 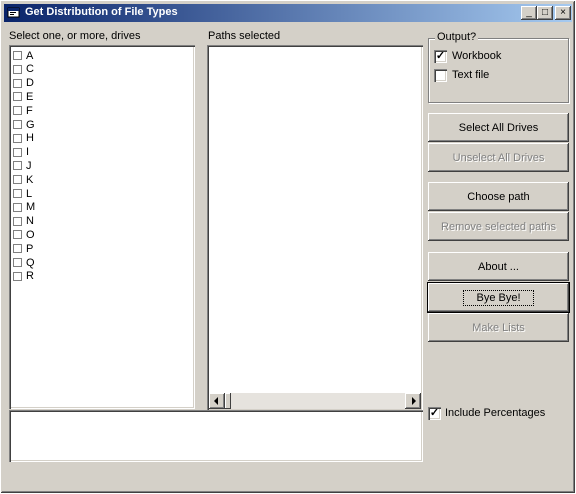 I want to click on drive-label: Q, so click(x=30, y=262).